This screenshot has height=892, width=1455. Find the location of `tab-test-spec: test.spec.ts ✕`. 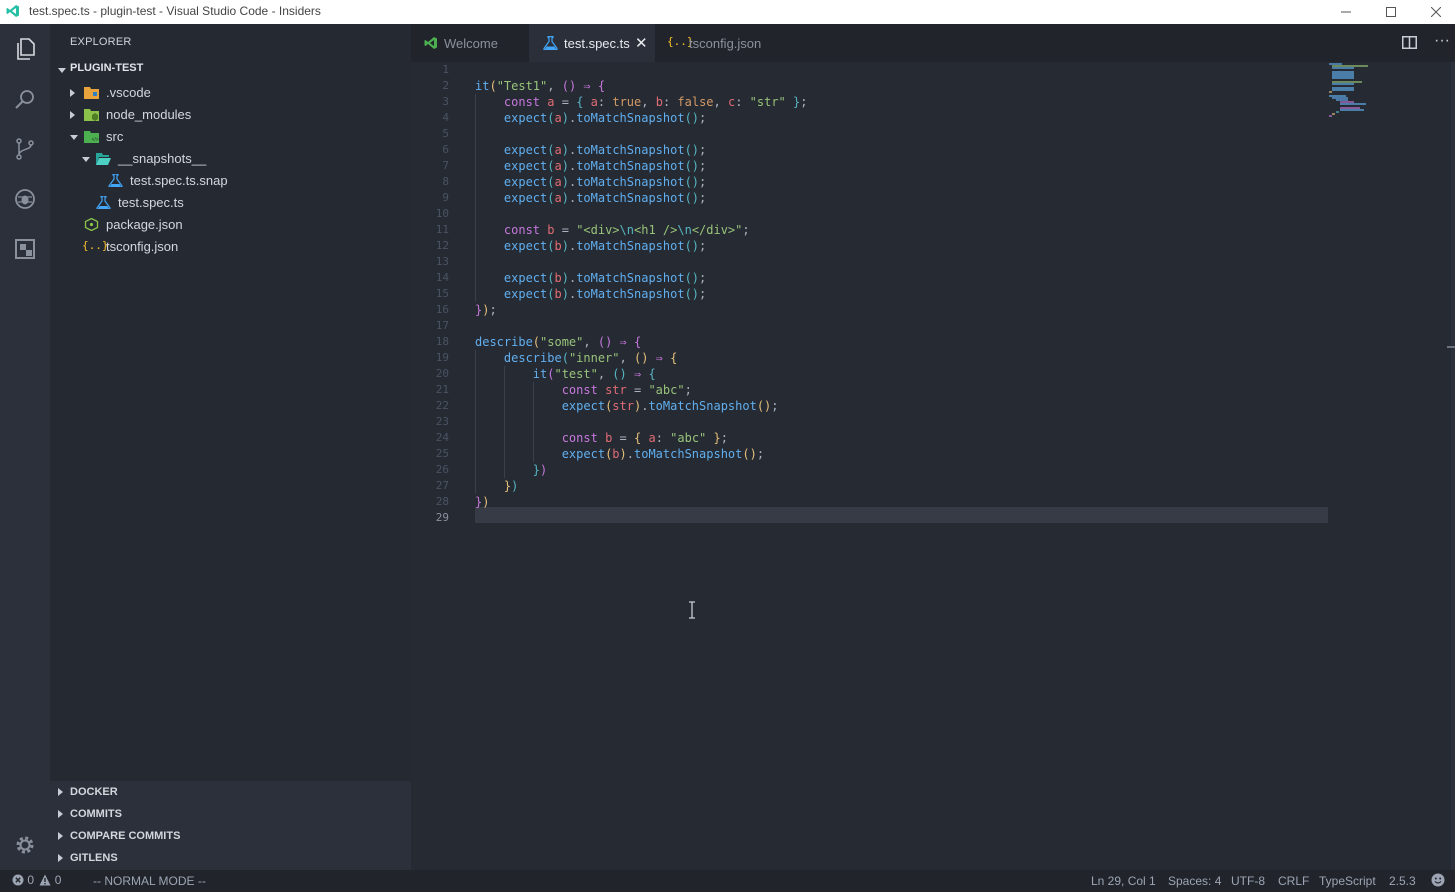

tab-test-spec: test.spec.ts ✕ is located at coordinates (592, 43).